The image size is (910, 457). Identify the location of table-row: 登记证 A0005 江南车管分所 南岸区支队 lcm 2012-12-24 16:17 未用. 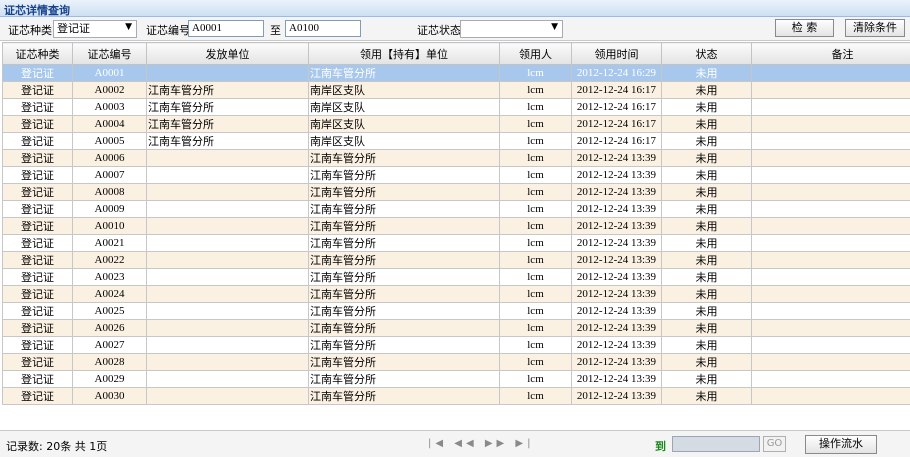
(456, 141).